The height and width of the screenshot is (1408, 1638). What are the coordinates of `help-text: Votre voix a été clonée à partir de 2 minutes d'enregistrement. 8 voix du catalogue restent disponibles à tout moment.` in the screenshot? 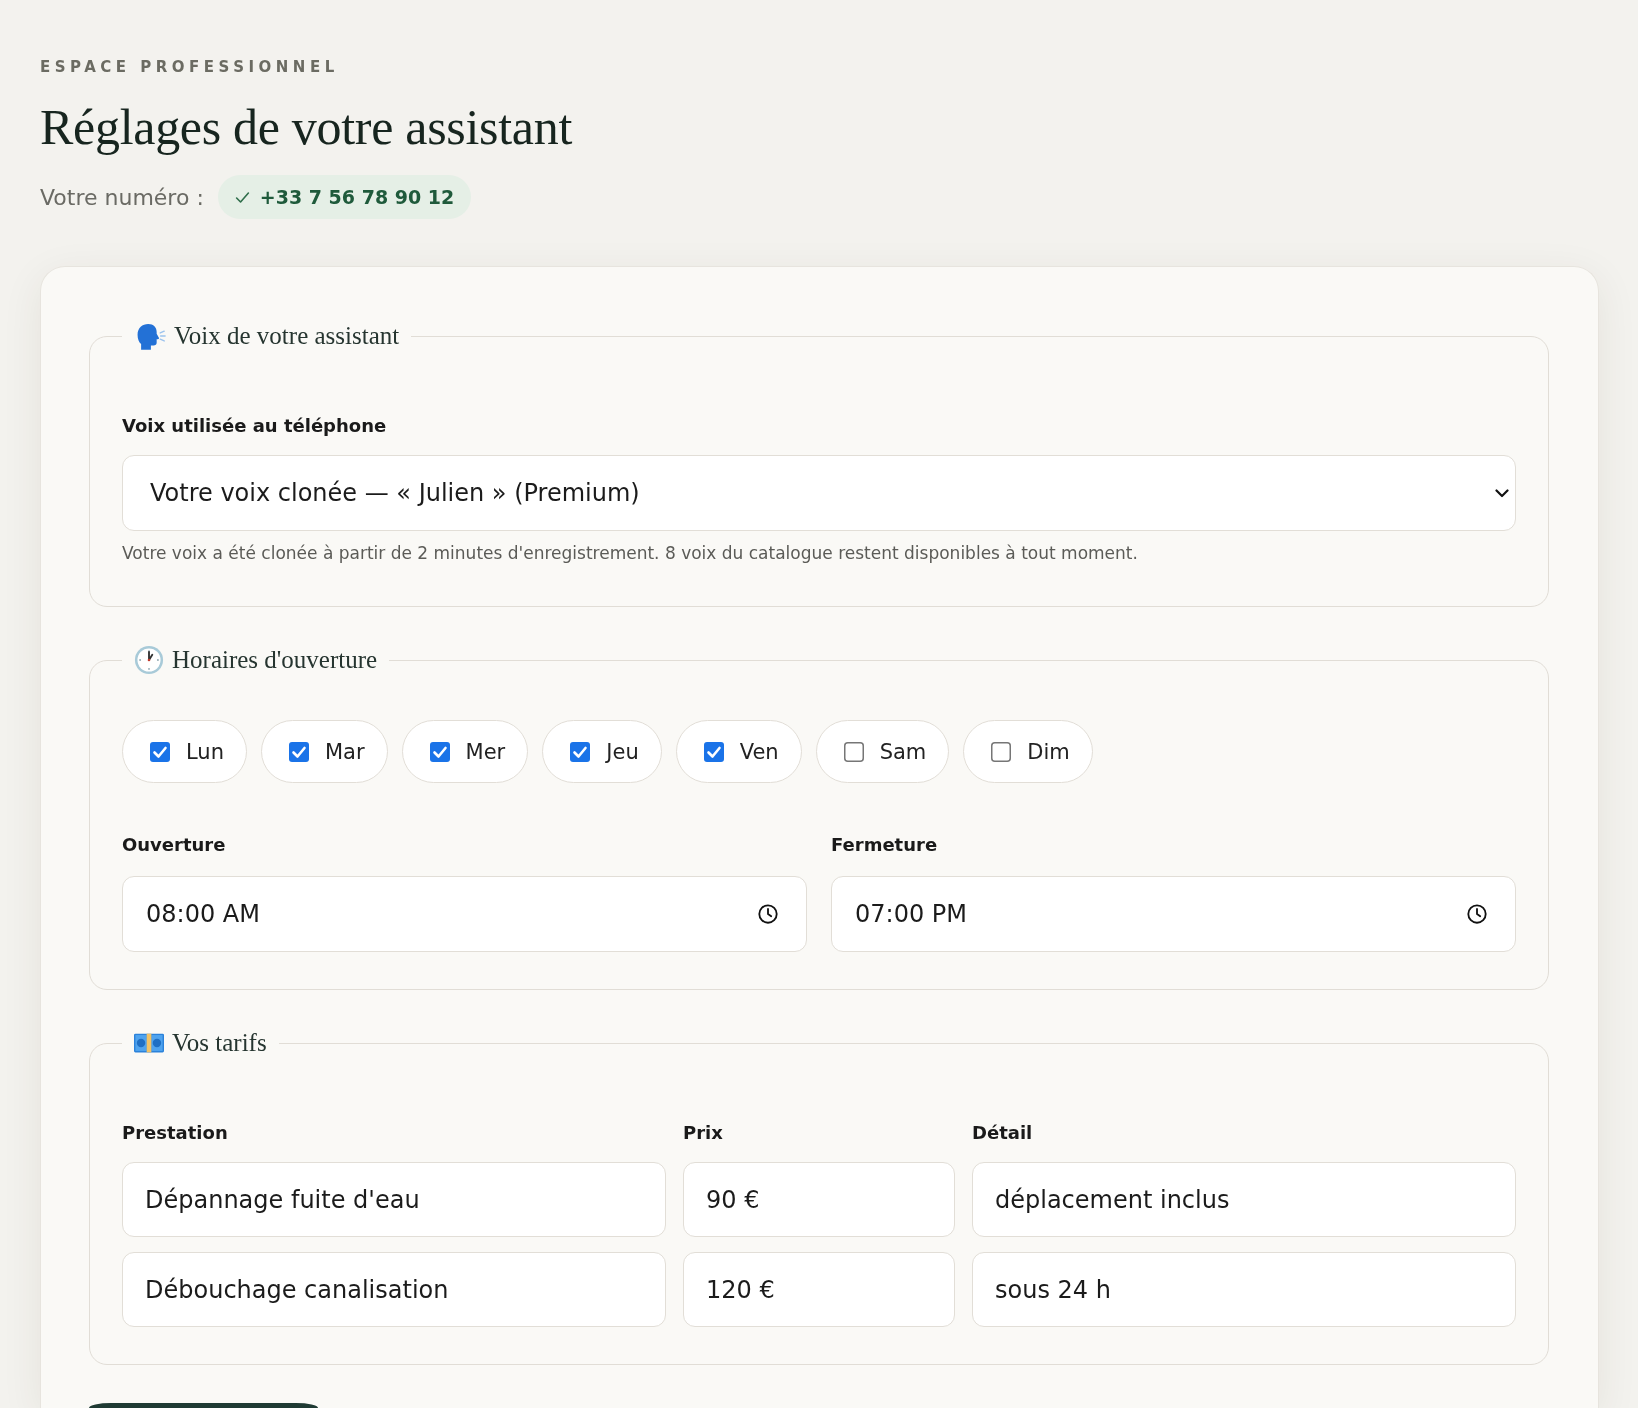 It's located at (630, 553).